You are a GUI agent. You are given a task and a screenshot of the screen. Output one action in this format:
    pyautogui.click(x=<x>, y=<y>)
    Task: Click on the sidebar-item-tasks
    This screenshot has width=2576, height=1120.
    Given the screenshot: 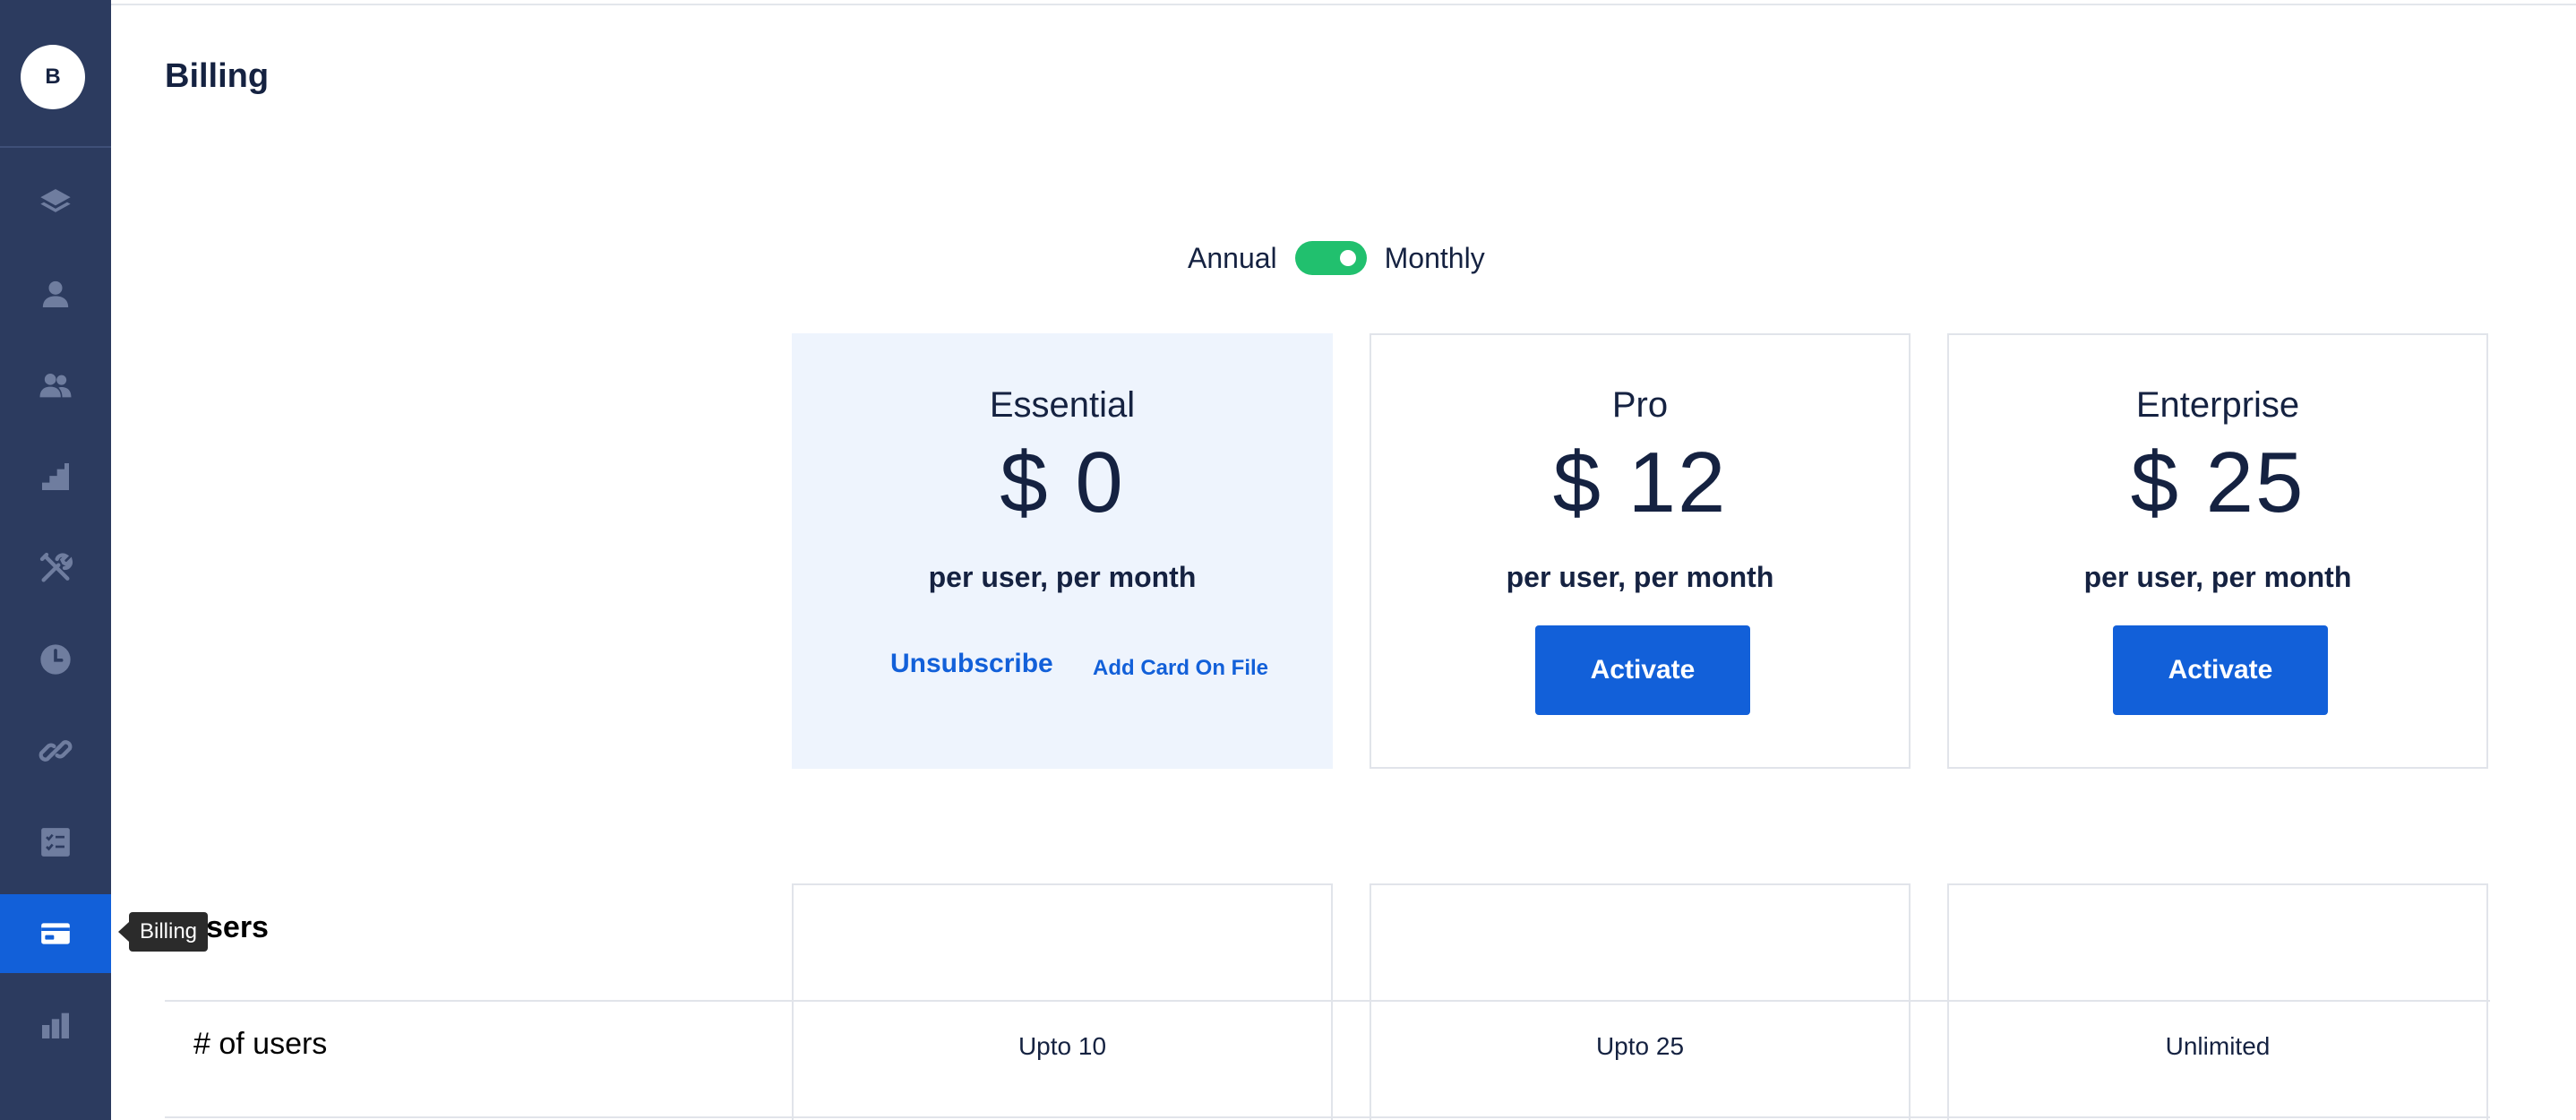 What is the action you would take?
    pyautogui.click(x=55, y=842)
    